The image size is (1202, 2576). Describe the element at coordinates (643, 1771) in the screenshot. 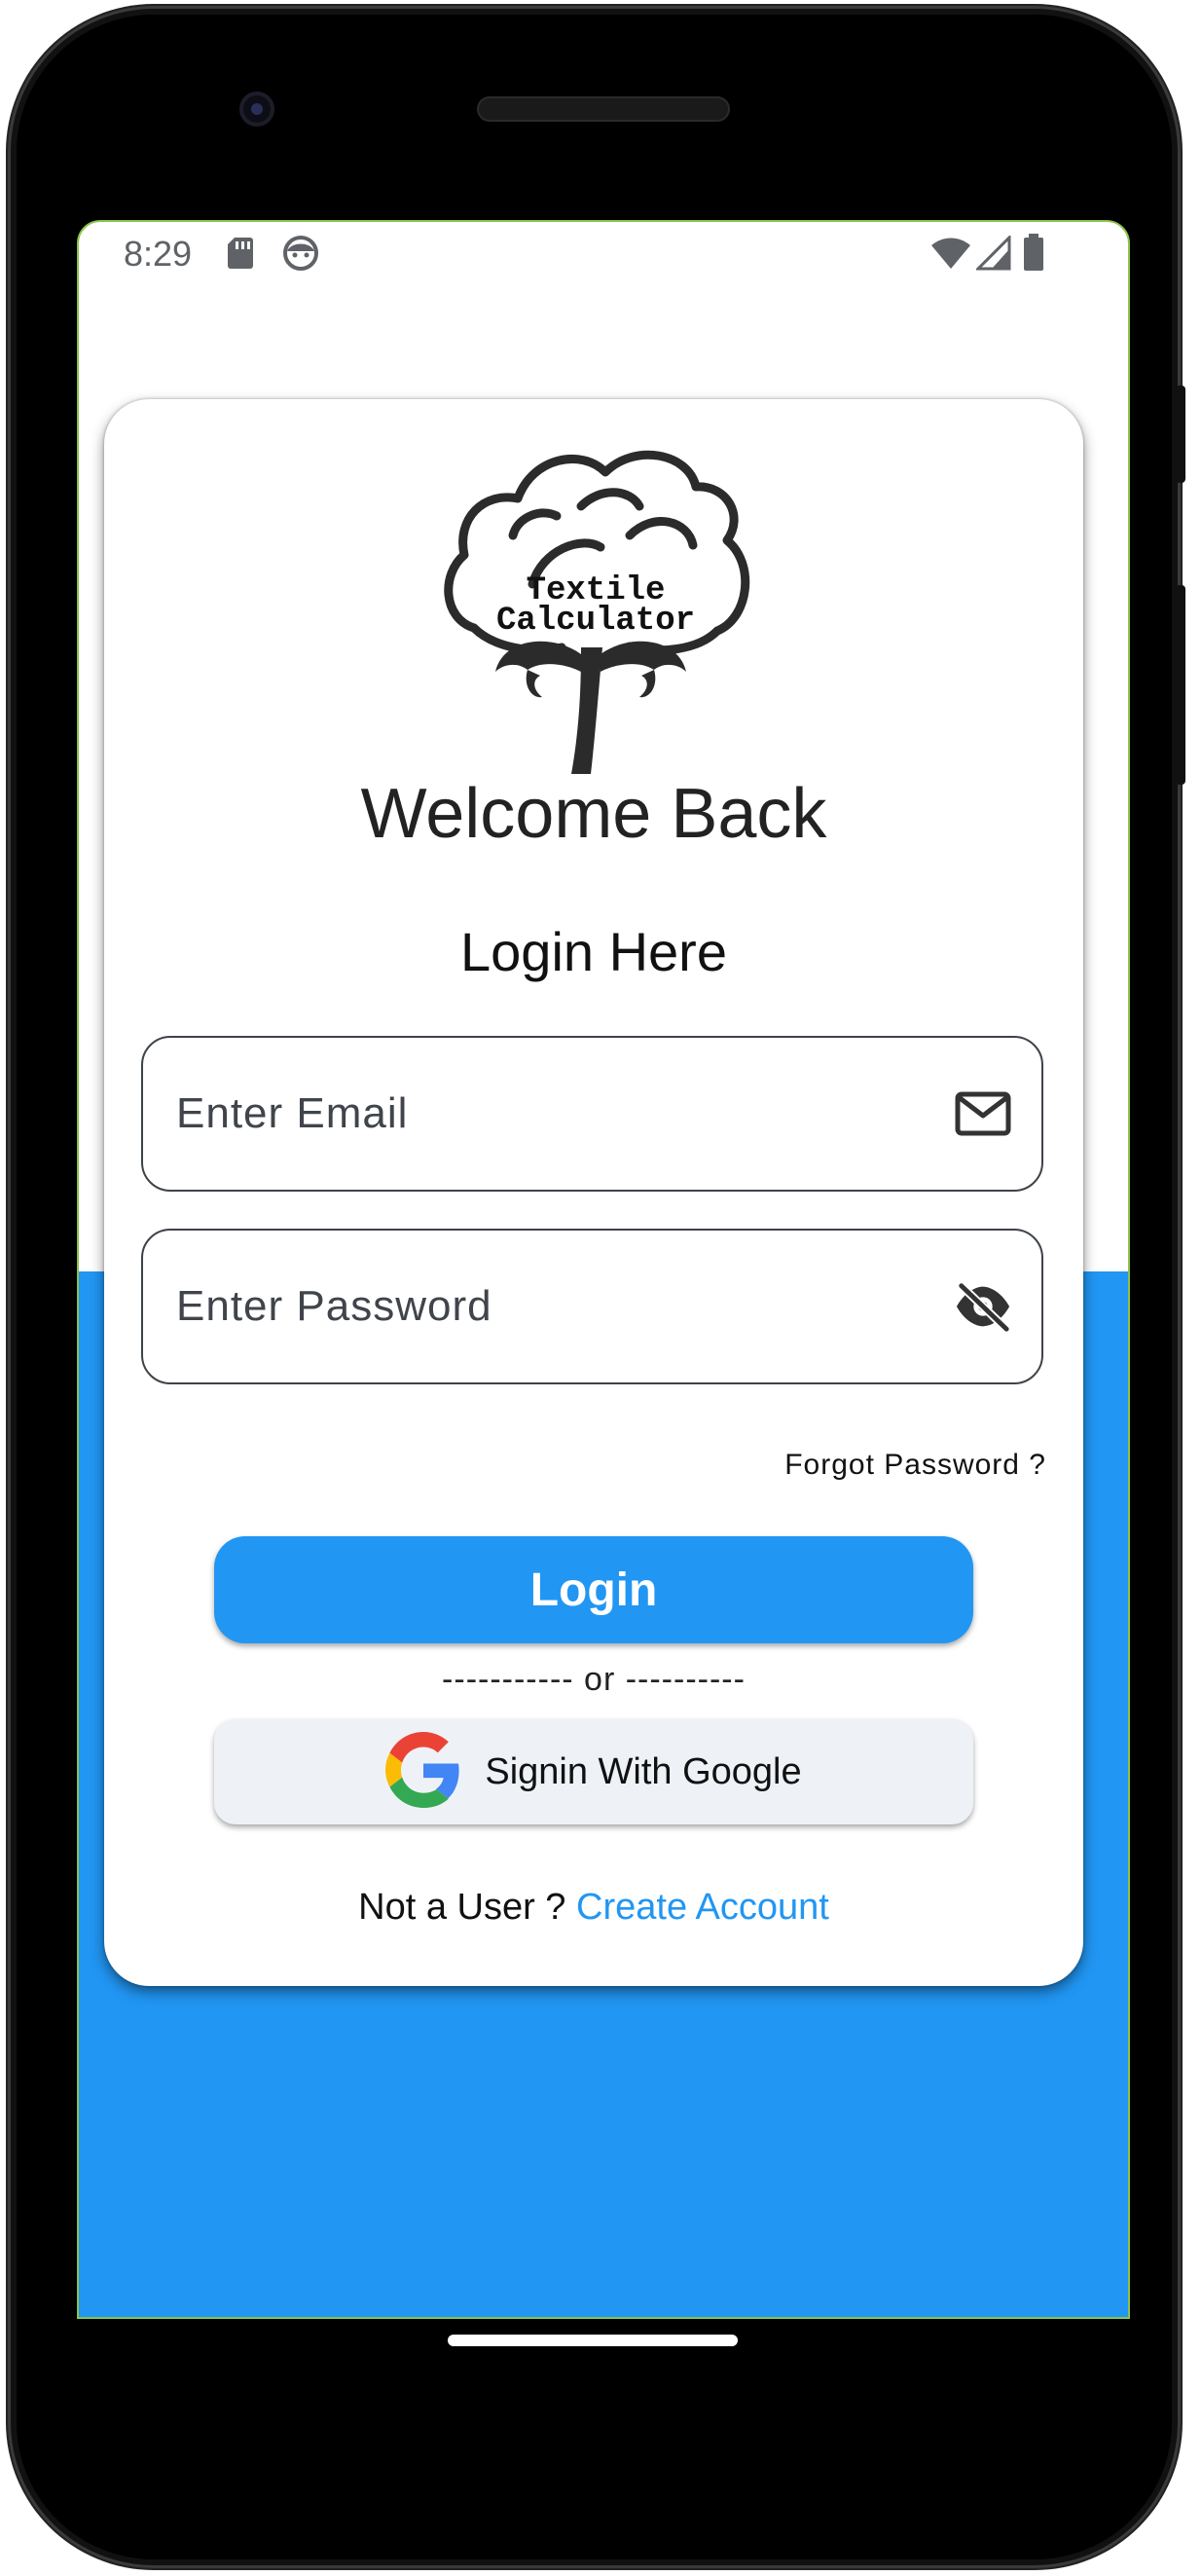

I see `google-button-label: Signin With Google` at that location.